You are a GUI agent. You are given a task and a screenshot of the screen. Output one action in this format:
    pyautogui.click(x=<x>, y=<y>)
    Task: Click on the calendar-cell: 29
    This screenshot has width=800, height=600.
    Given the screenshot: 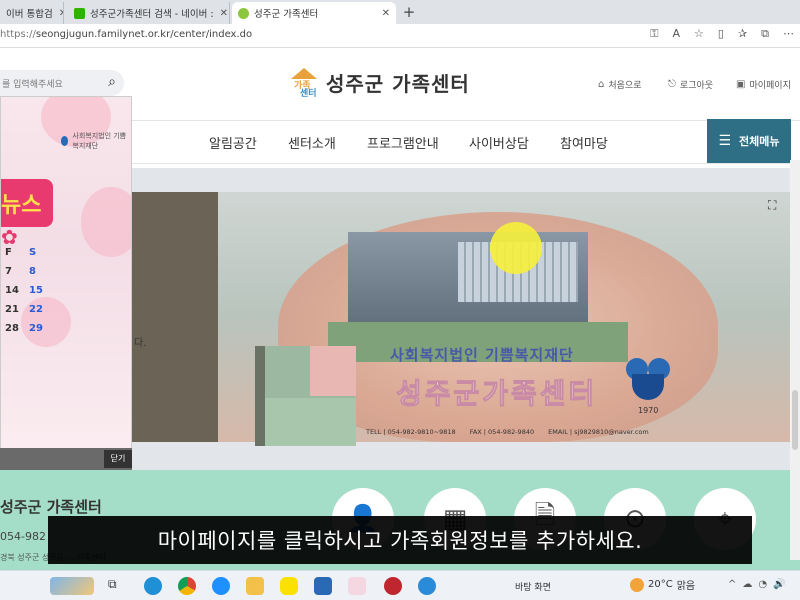 What is the action you would take?
    pyautogui.click(x=36, y=328)
    